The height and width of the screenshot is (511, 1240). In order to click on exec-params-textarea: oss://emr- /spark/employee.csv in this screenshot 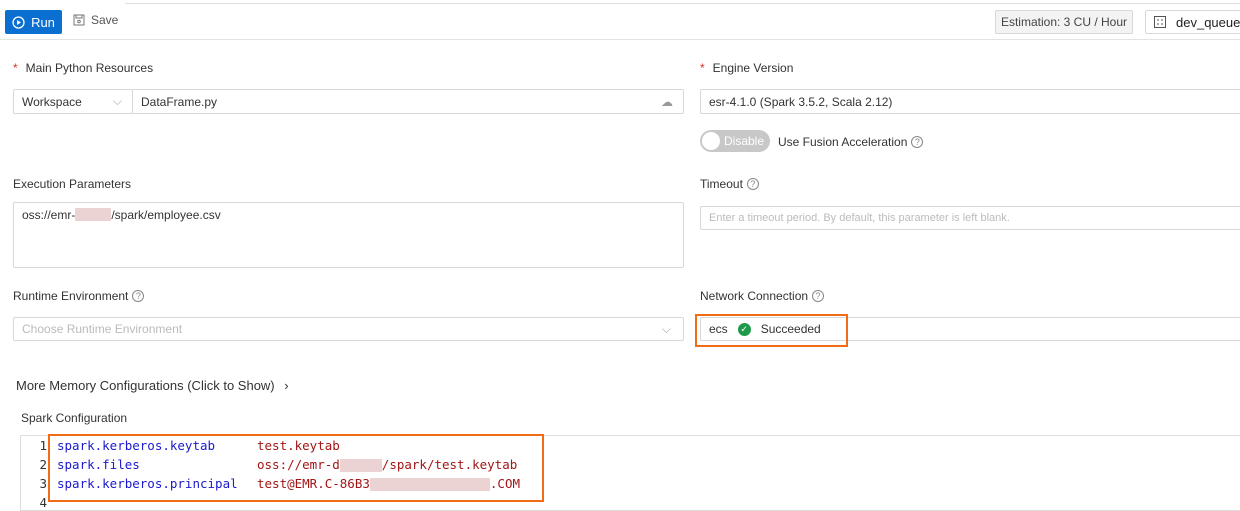, I will do `click(348, 235)`.